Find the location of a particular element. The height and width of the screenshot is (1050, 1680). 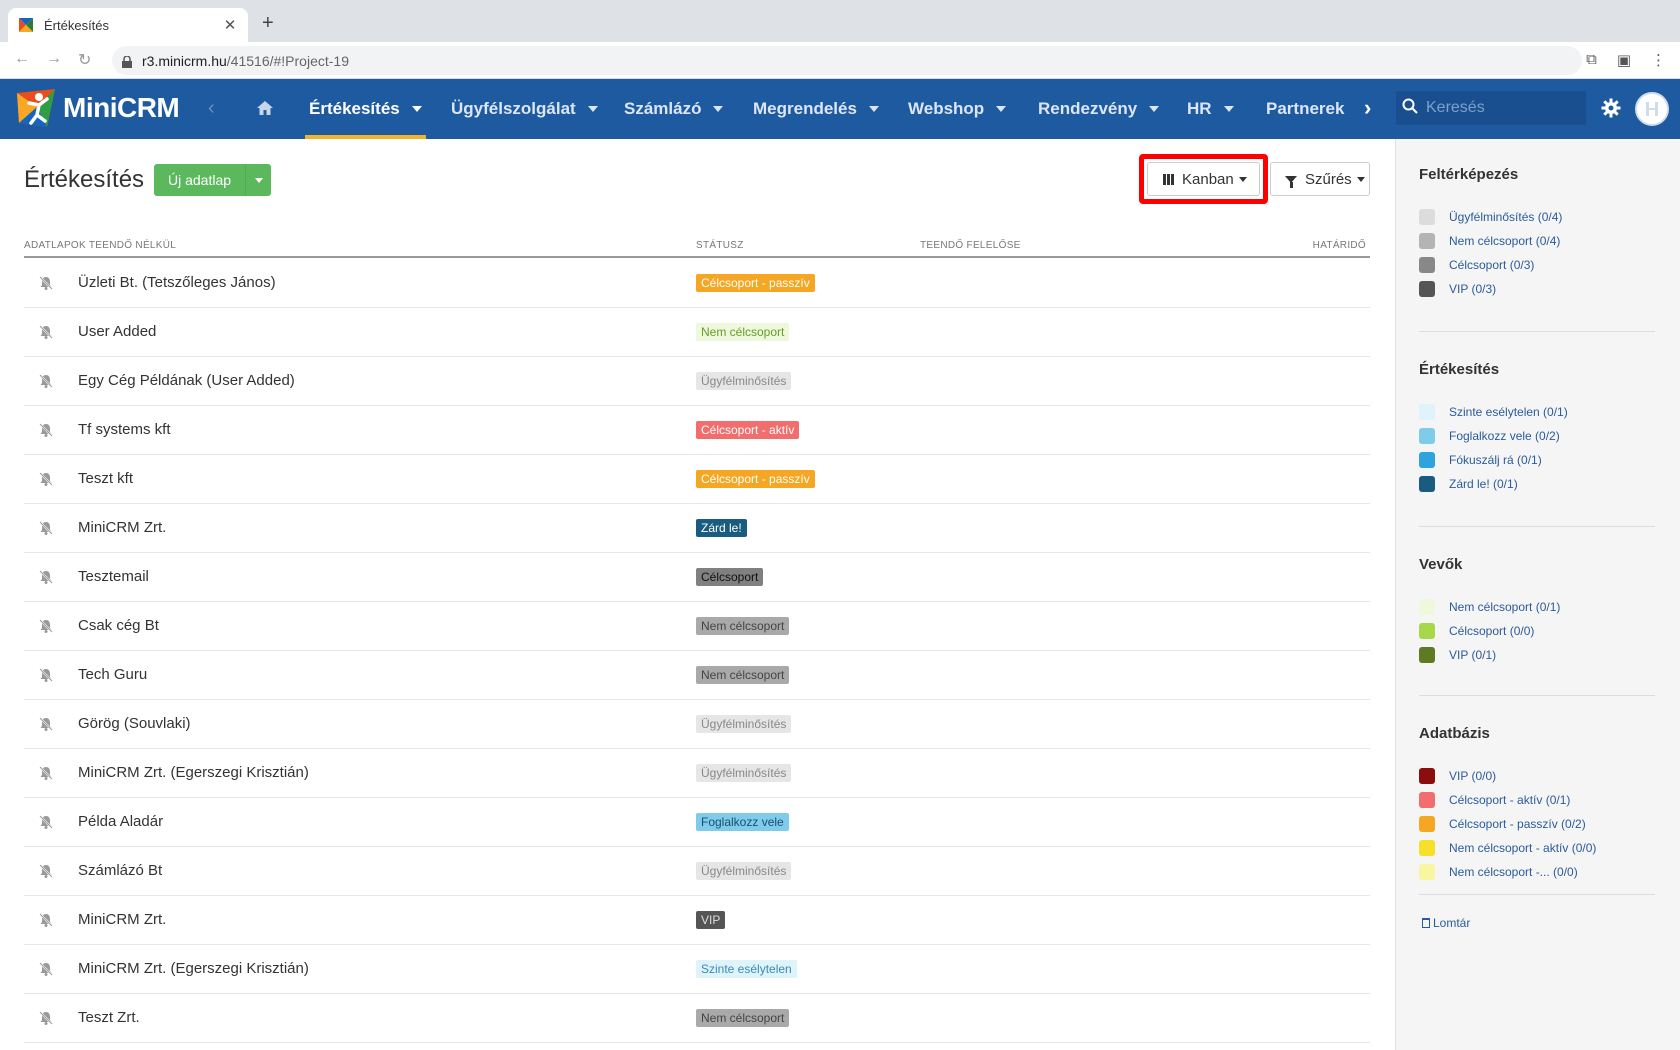

column-header-owner: TEENDŐ FELELŐSE is located at coordinates (970, 245).